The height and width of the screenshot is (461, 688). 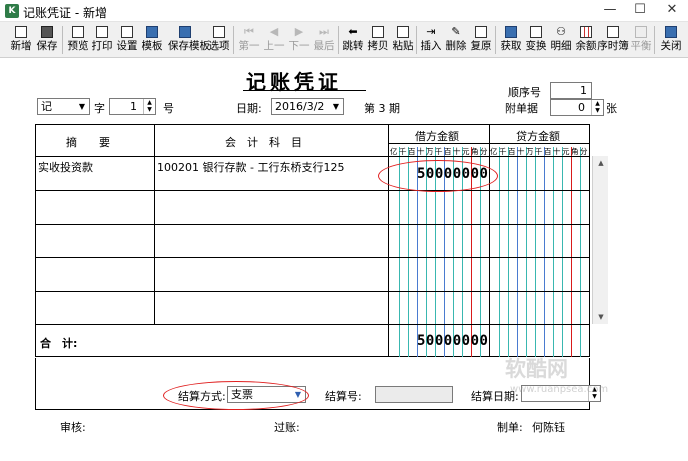 What do you see at coordinates (524, 92) in the screenshot?
I see `sequence-label: 顺序号` at bounding box center [524, 92].